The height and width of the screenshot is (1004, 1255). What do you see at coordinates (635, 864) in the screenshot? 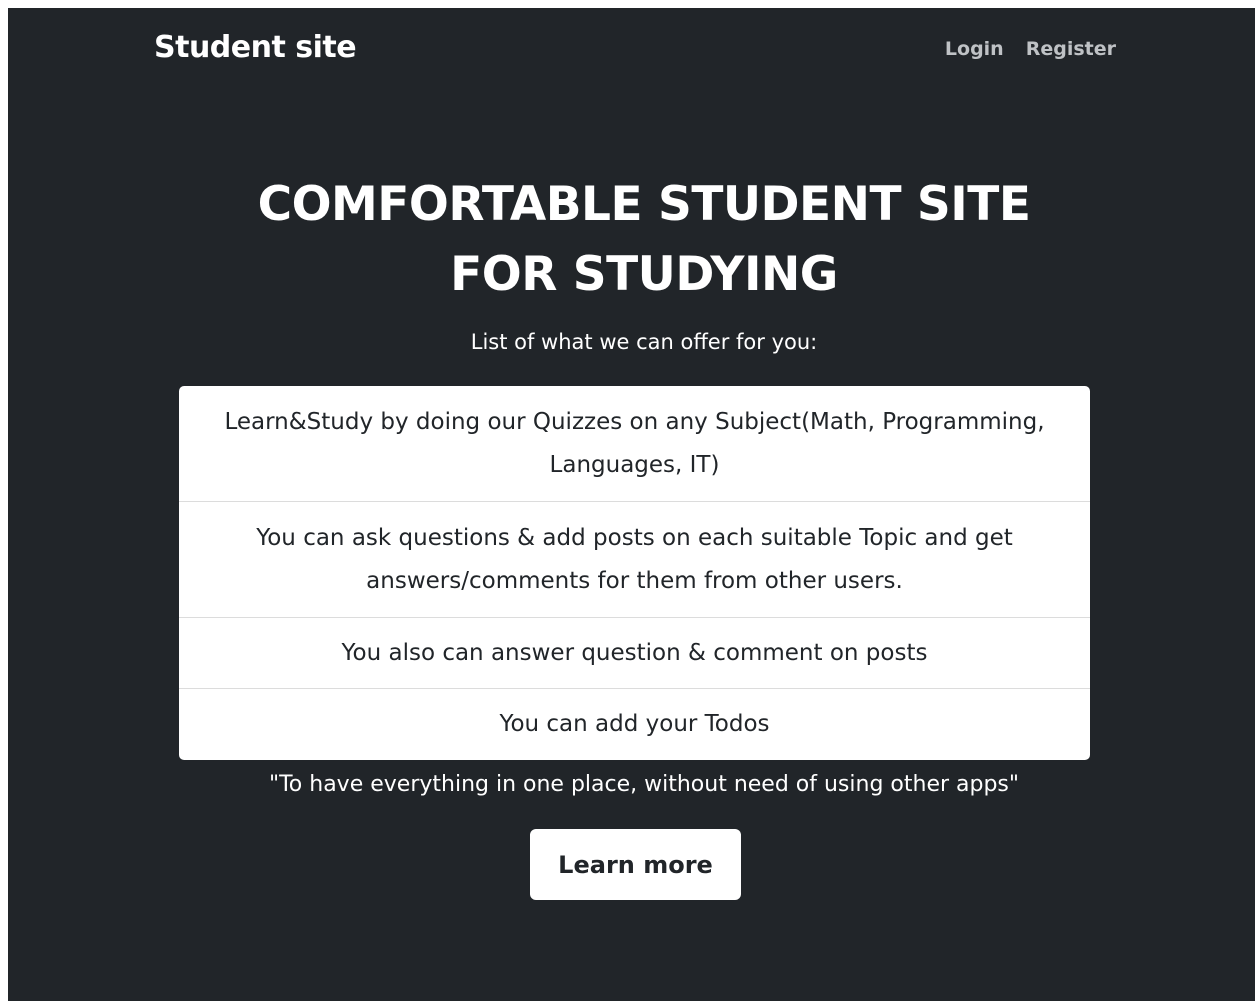
I see `learn-more-button: Learn more` at bounding box center [635, 864].